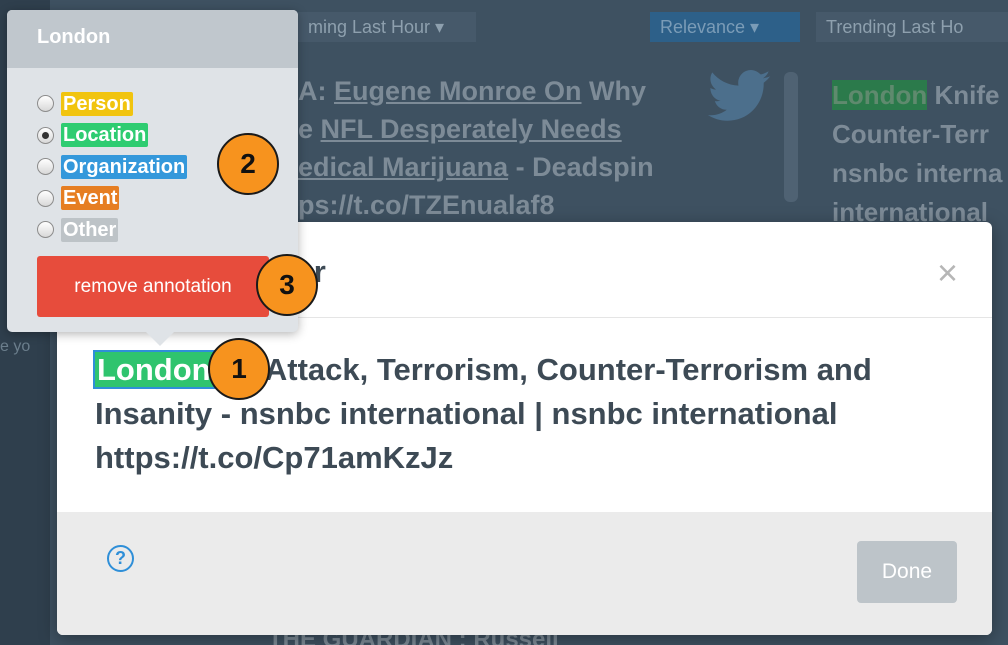  What do you see at coordinates (154, 369) in the screenshot?
I see `annotated-entity: London` at bounding box center [154, 369].